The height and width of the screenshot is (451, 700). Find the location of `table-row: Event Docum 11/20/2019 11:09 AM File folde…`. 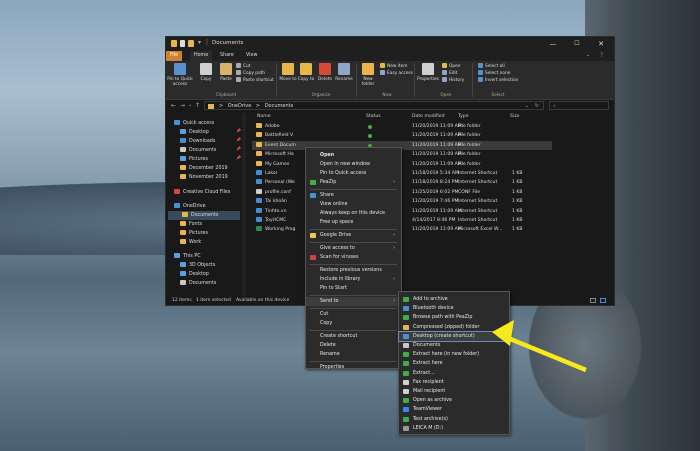

table-row: Event Docum 11/20/2019 11:09 AM File folde… is located at coordinates (402, 145).